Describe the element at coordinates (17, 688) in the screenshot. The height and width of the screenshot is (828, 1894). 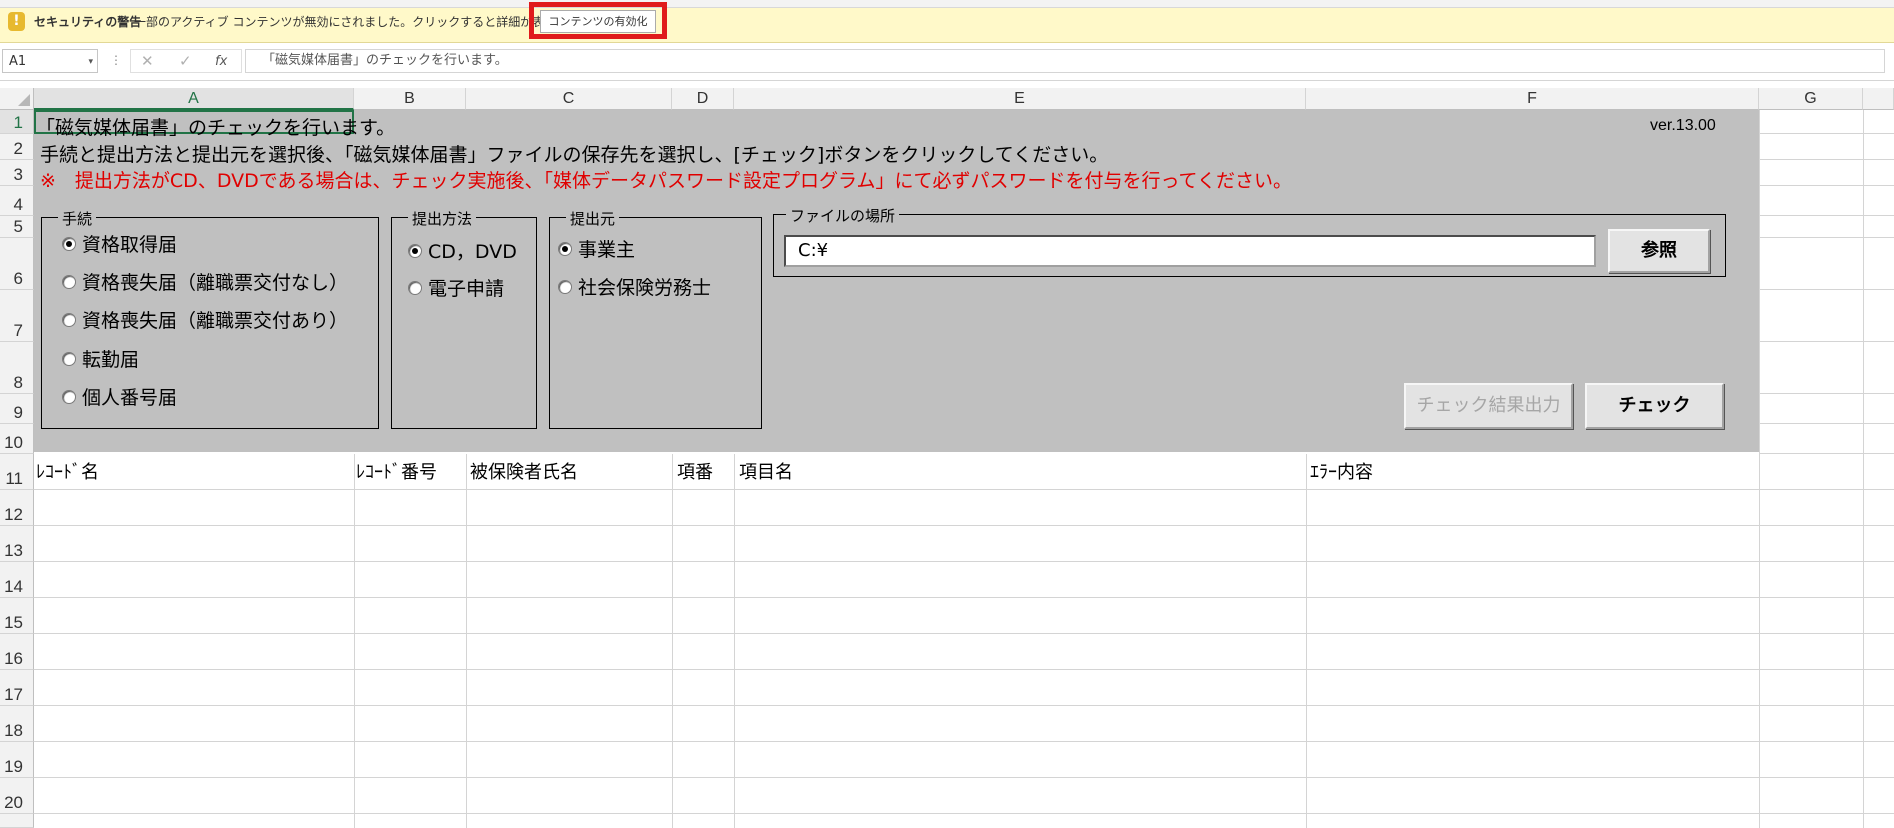
I see `row-header-17: 17` at that location.